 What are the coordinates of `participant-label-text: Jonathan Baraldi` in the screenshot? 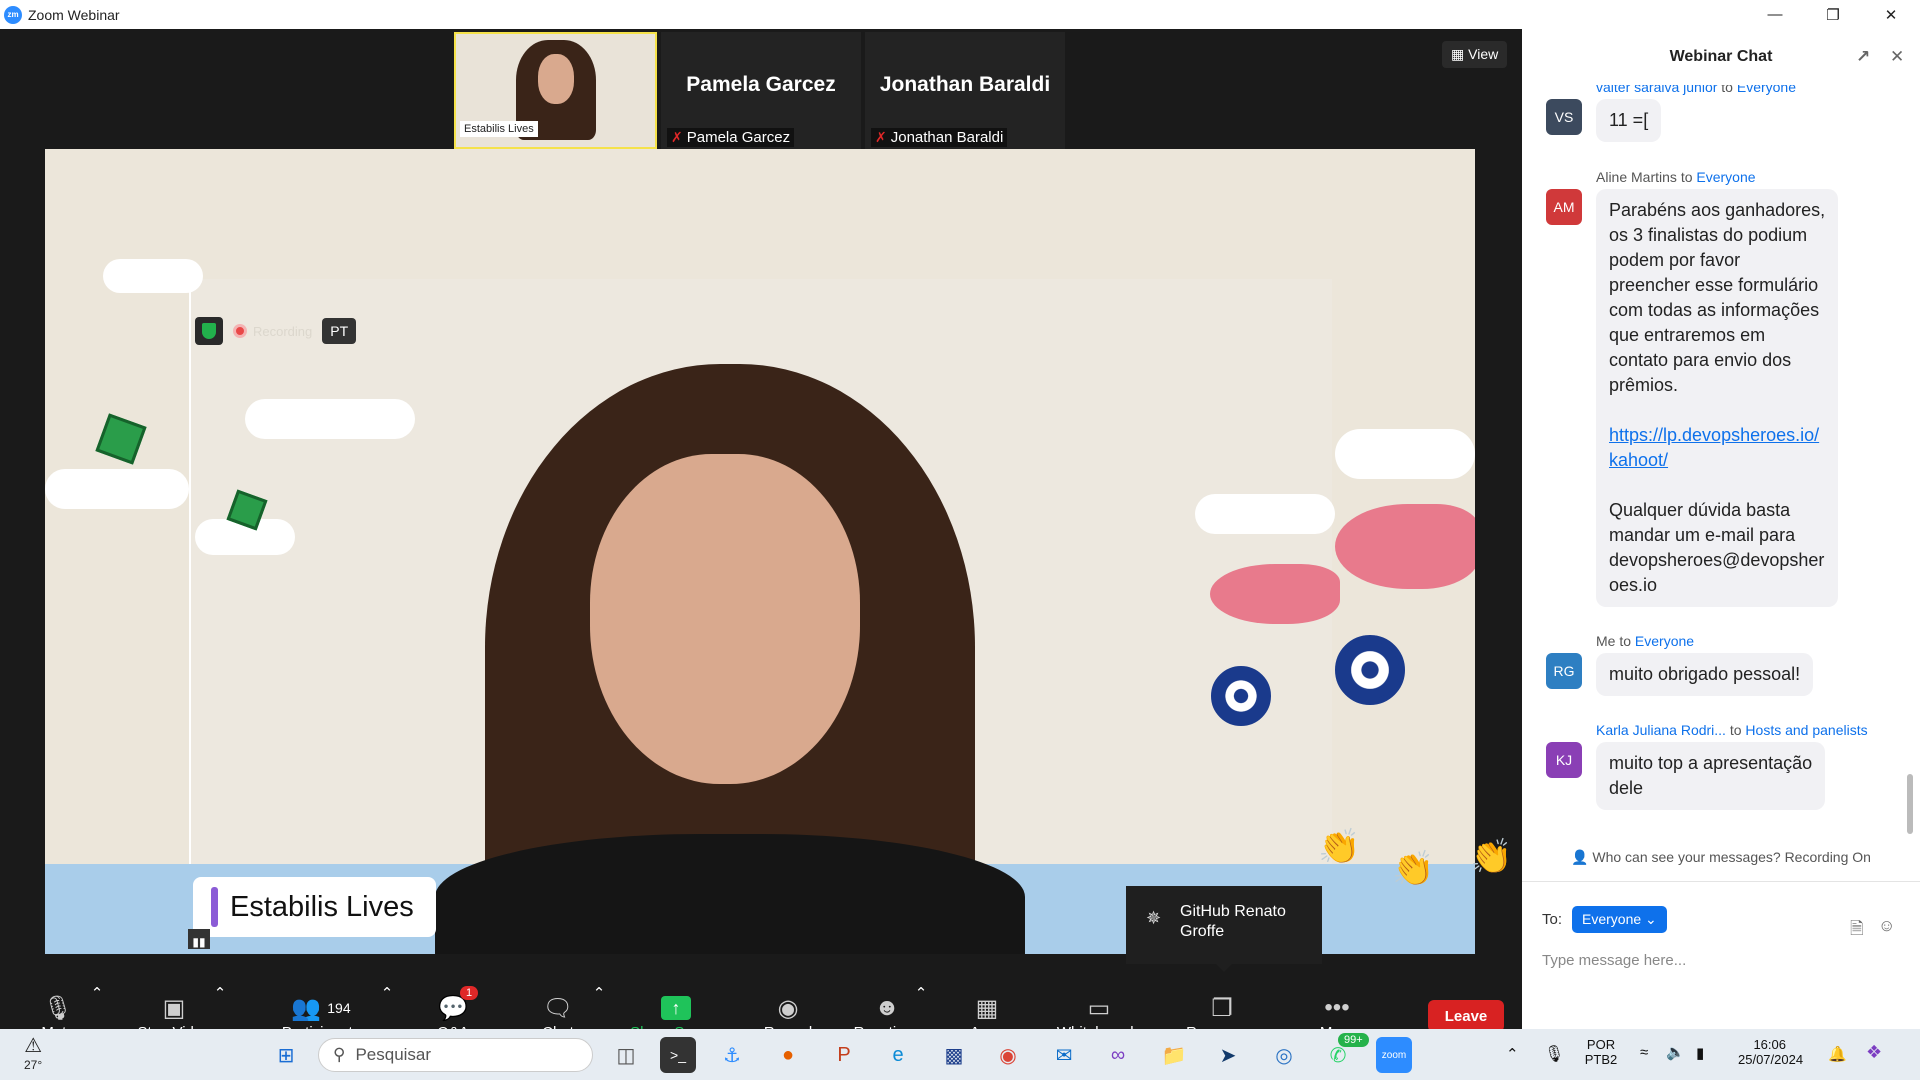 It's located at (947, 137).